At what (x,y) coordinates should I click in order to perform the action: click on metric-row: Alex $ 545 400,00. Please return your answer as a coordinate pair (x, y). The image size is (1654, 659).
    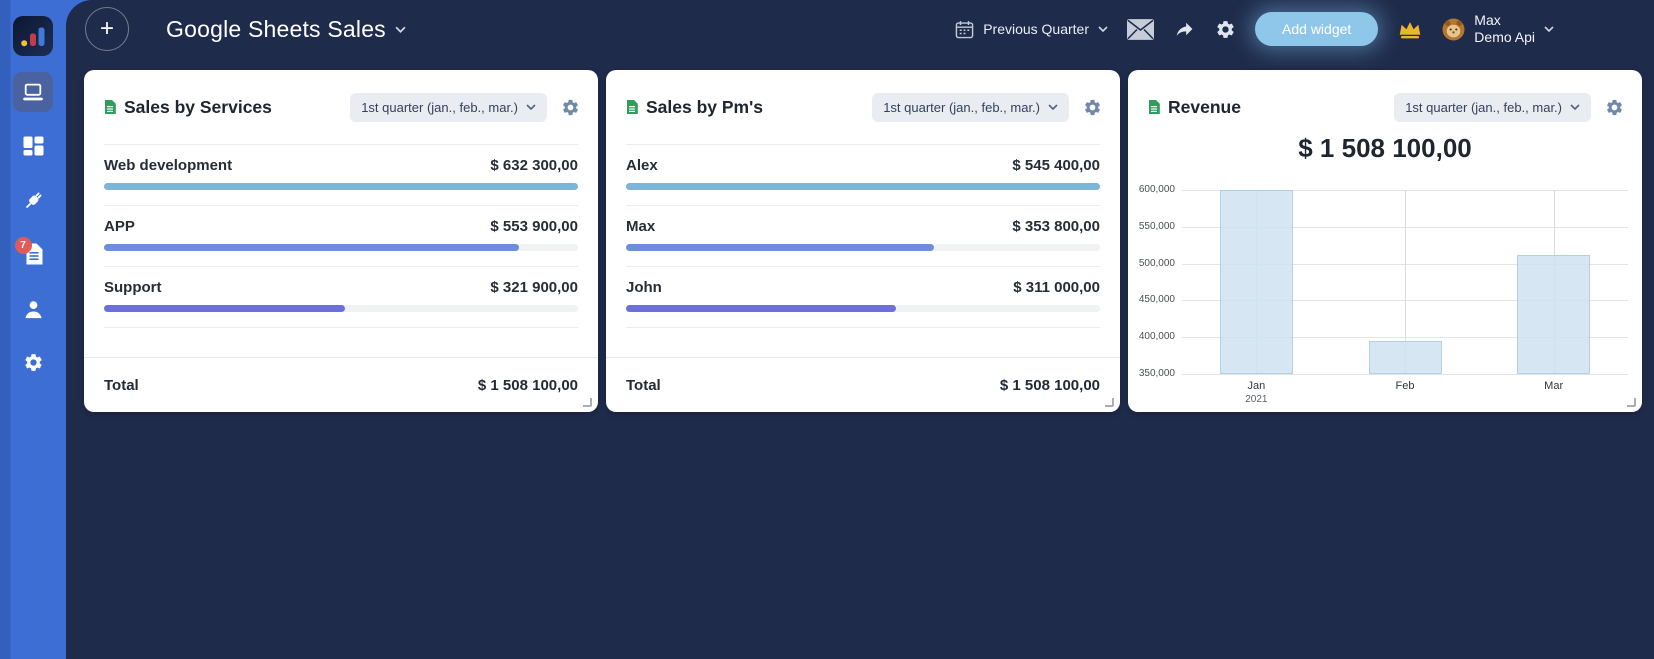
    Looking at the image, I should click on (863, 174).